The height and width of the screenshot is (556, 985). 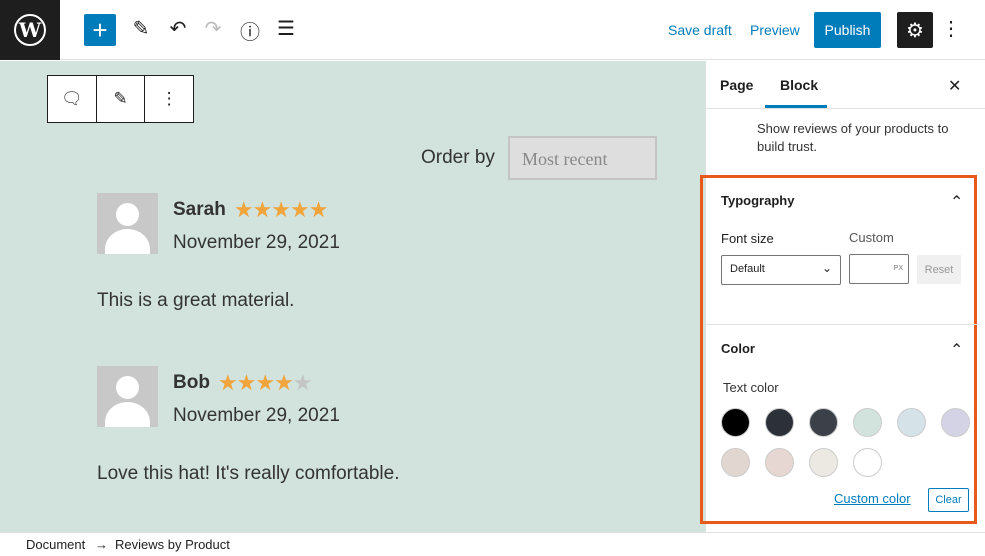 I want to click on chevron-down-icon: ⌄, so click(x=826, y=268).